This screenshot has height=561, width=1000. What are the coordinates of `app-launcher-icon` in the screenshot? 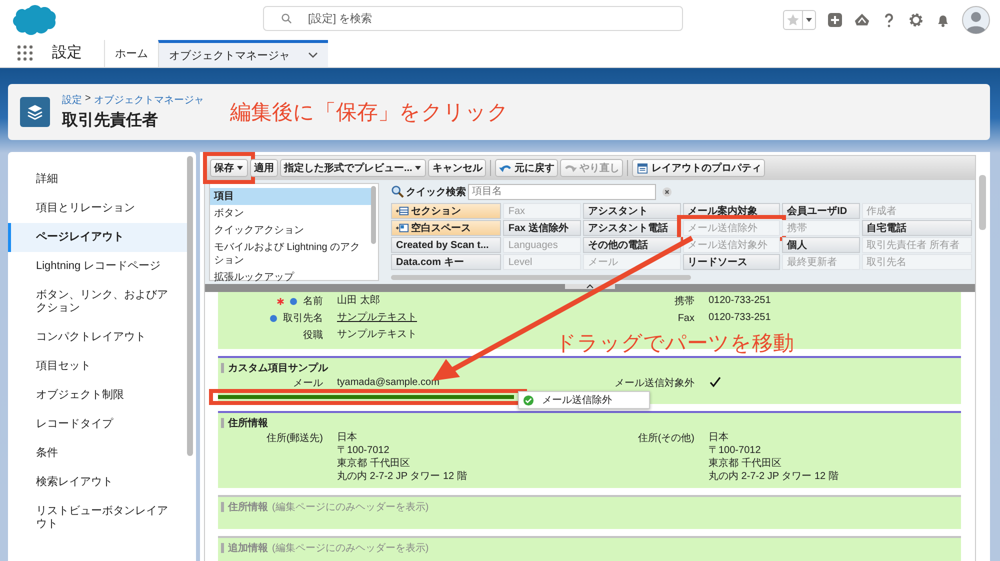 It's located at (25, 53).